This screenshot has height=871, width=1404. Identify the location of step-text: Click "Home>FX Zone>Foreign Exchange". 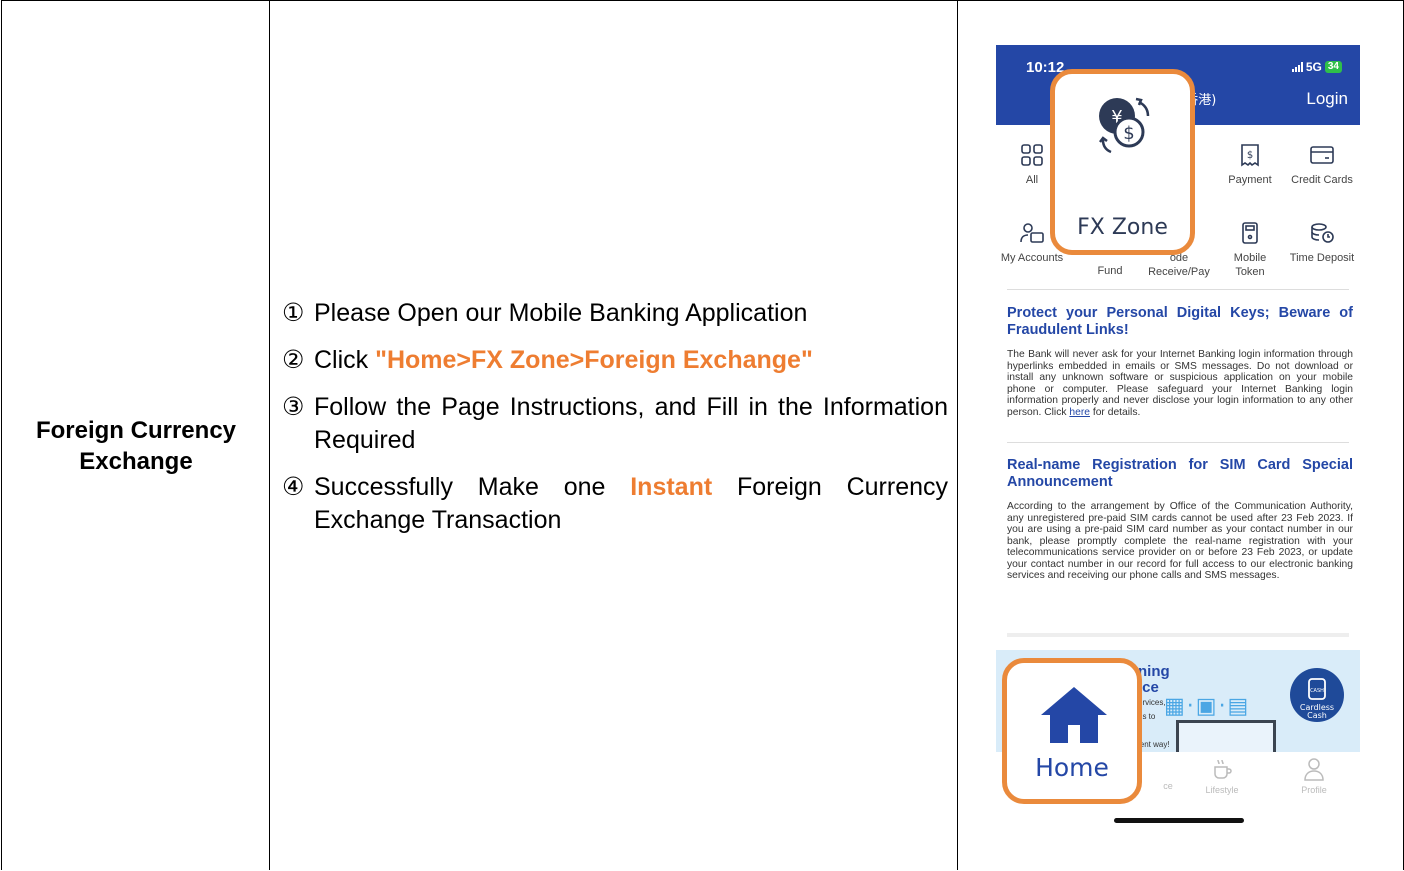
(631, 360).